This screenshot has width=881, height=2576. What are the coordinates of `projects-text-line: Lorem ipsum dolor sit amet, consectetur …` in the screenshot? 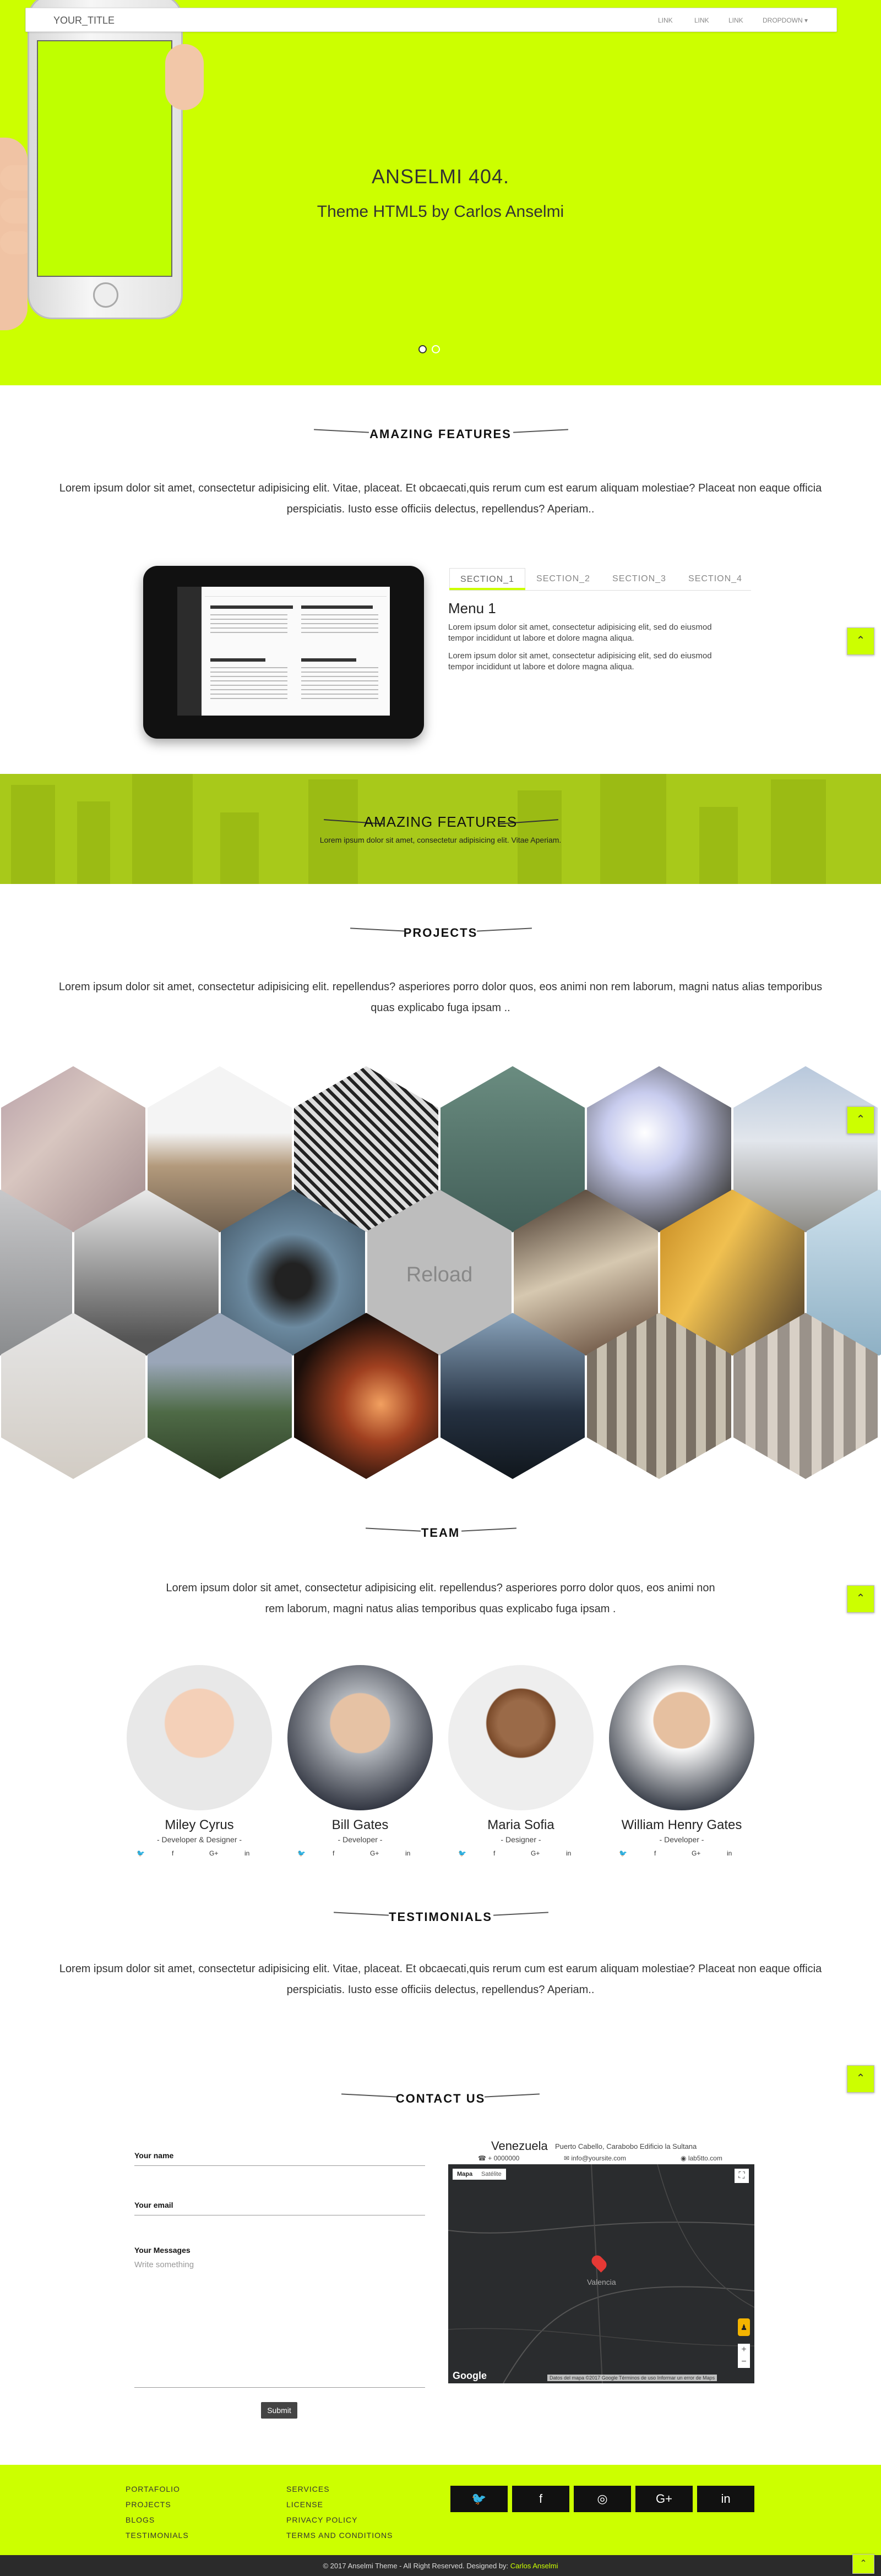 It's located at (440, 987).